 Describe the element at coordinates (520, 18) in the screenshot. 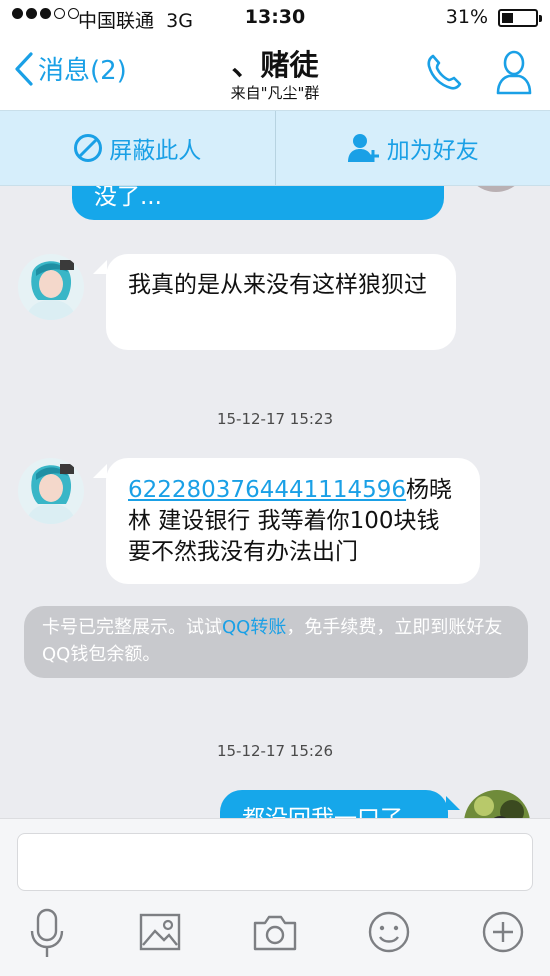

I see `battery-icon` at that location.